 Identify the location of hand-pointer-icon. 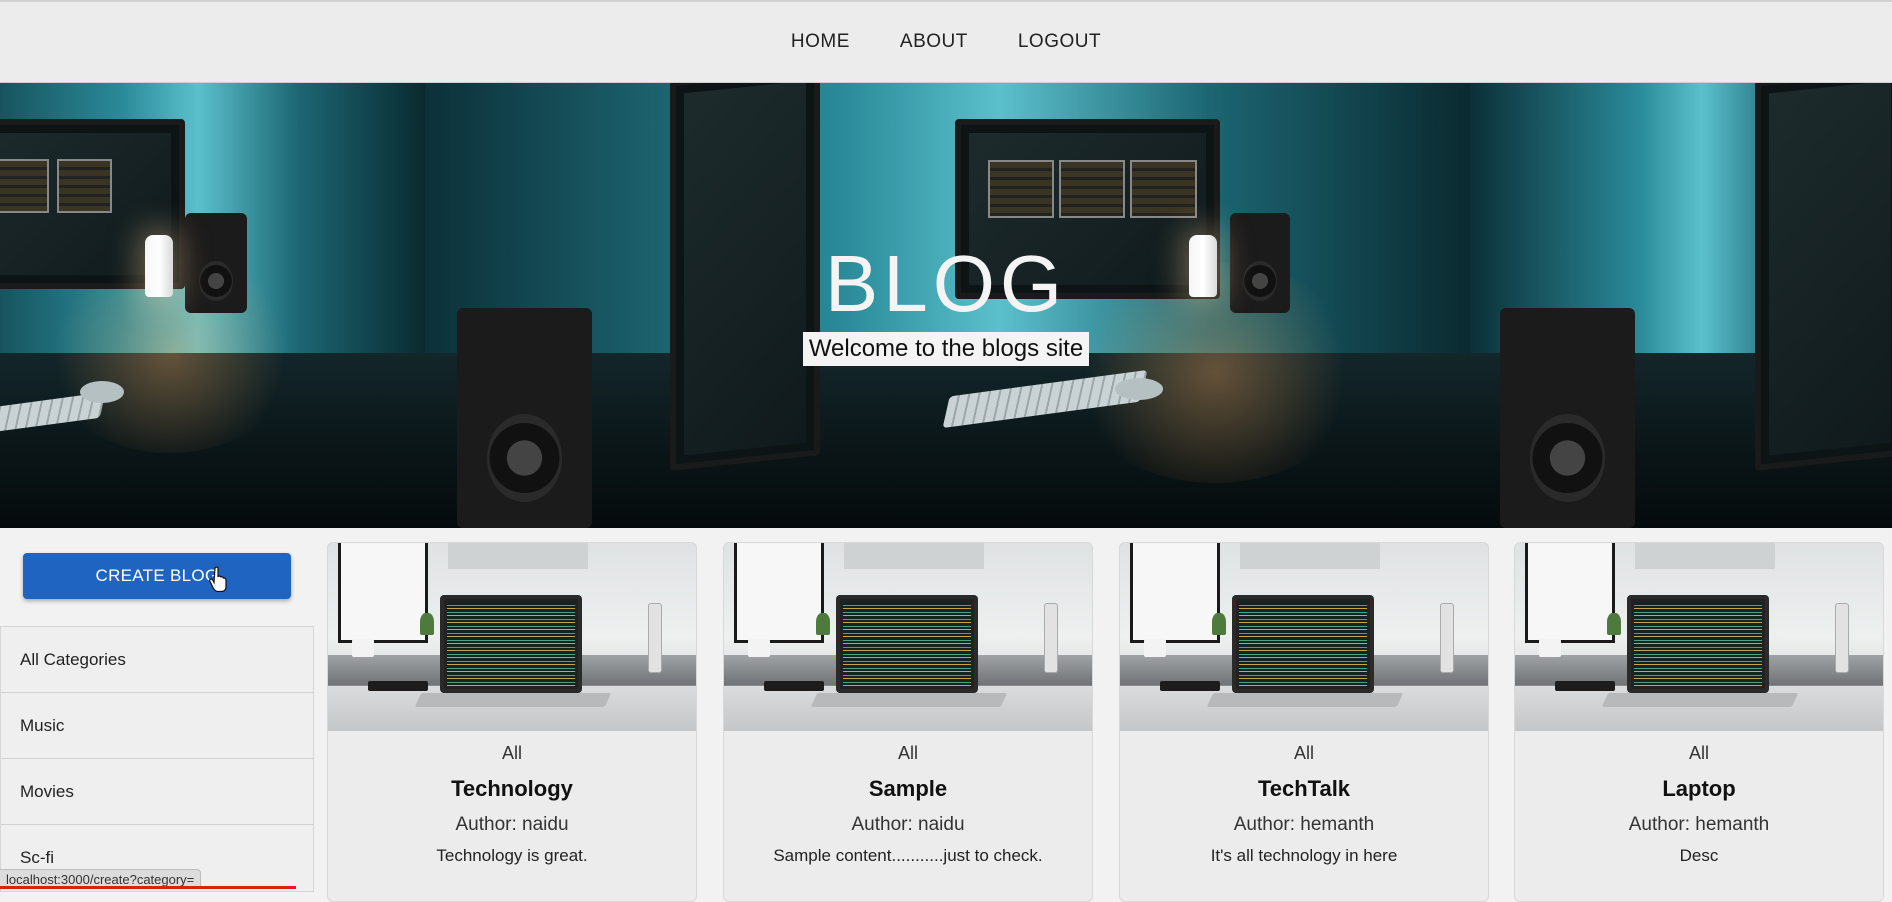
(218, 579).